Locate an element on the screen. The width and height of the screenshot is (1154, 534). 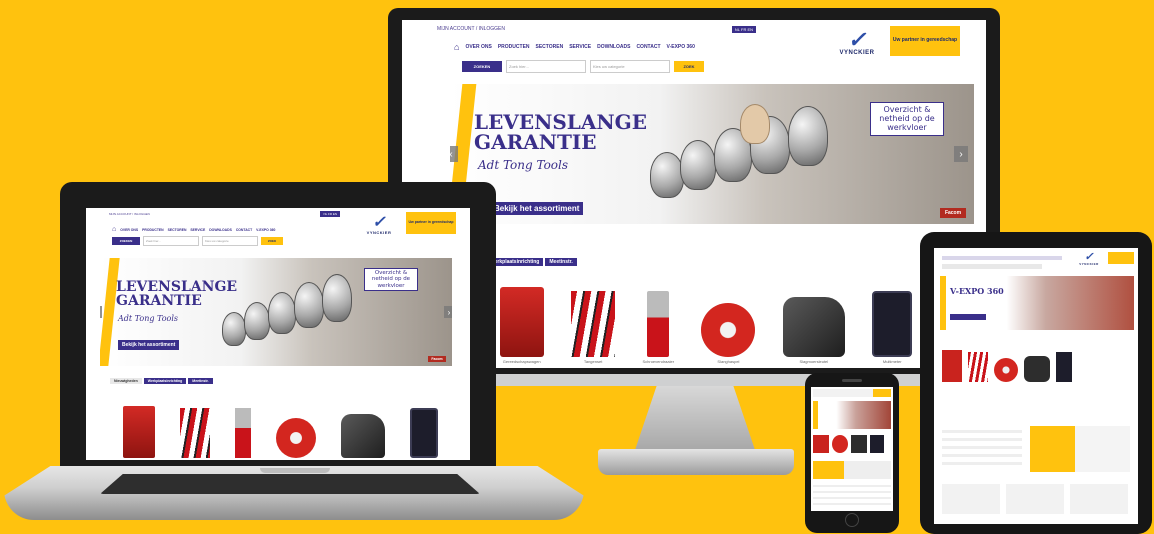
phone-products is located at coordinates (852, 445).